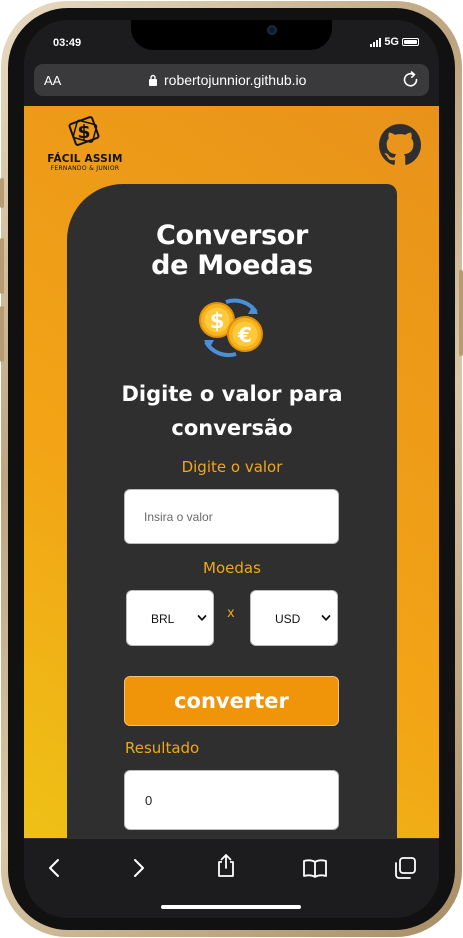 Image resolution: width=463 pixels, height=938 pixels. I want to click on volume-down-button, so click(2, 334).